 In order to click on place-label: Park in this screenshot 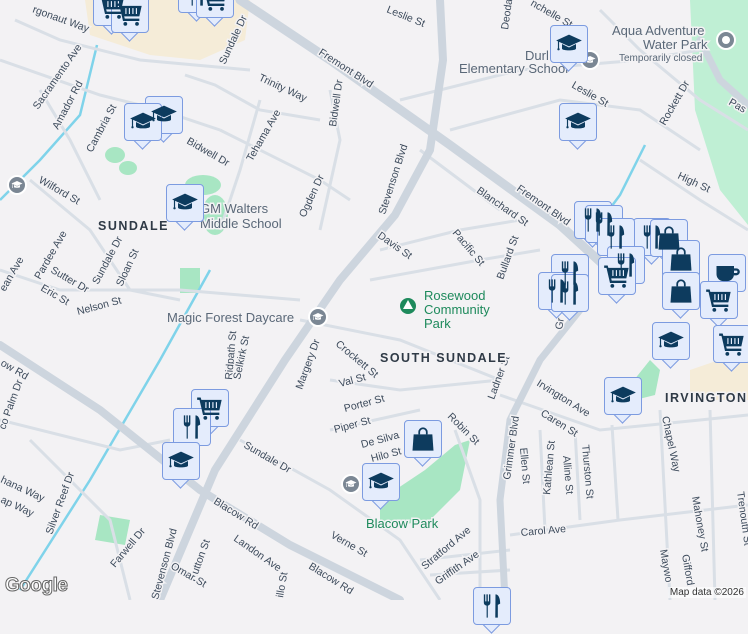, I will do `click(437, 323)`.